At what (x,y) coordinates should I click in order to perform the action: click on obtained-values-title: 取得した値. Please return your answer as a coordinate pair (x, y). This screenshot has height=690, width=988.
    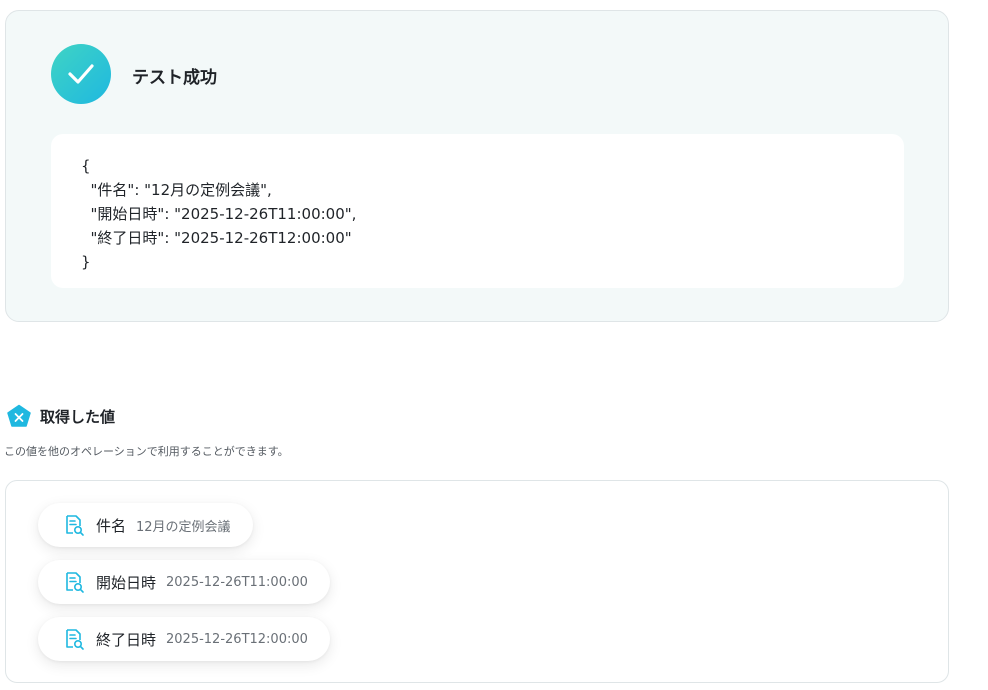
    Looking at the image, I should click on (78, 416).